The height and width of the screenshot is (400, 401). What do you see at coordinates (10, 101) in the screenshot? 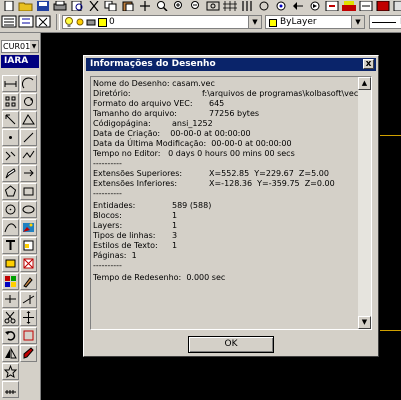
I see `array-tool-icon` at bounding box center [10, 101].